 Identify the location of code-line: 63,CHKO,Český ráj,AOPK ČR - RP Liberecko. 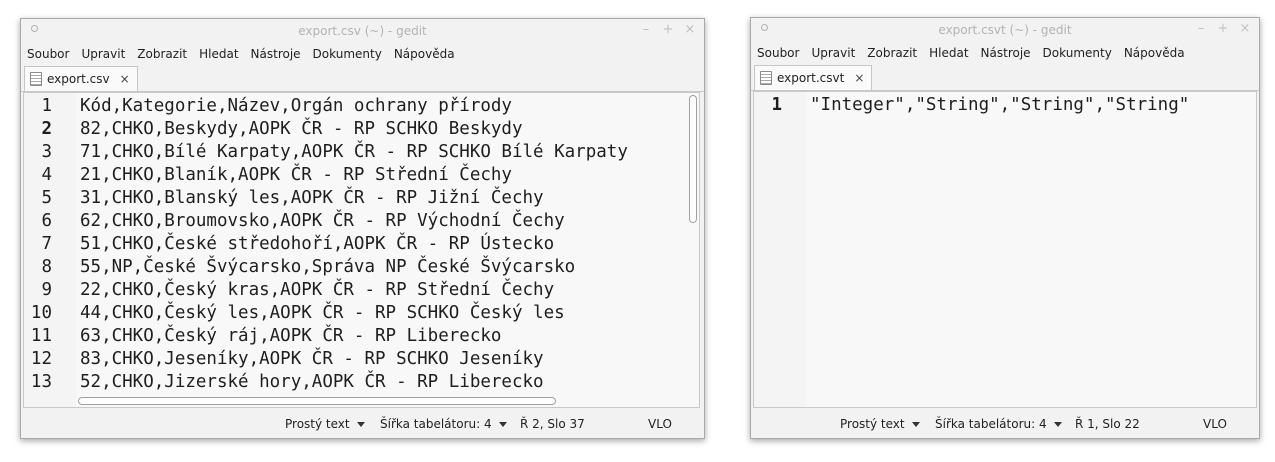
(291, 336).